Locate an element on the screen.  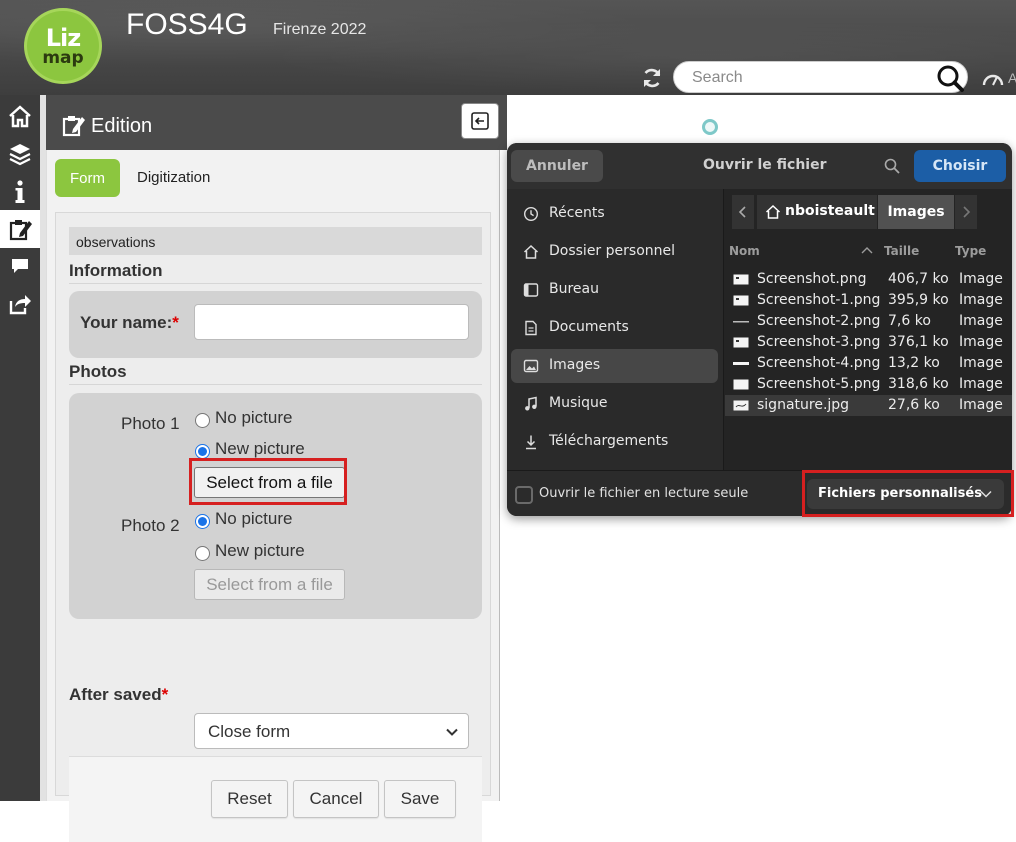
required-mark: * is located at coordinates (175, 322).